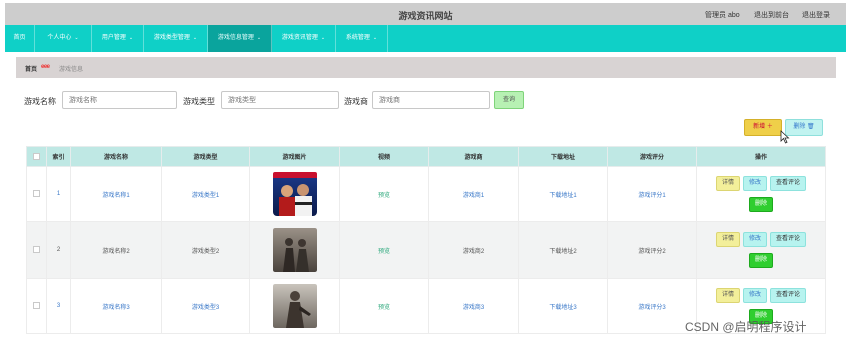  I want to click on cell-name: 游戏名称2, so click(116, 250).